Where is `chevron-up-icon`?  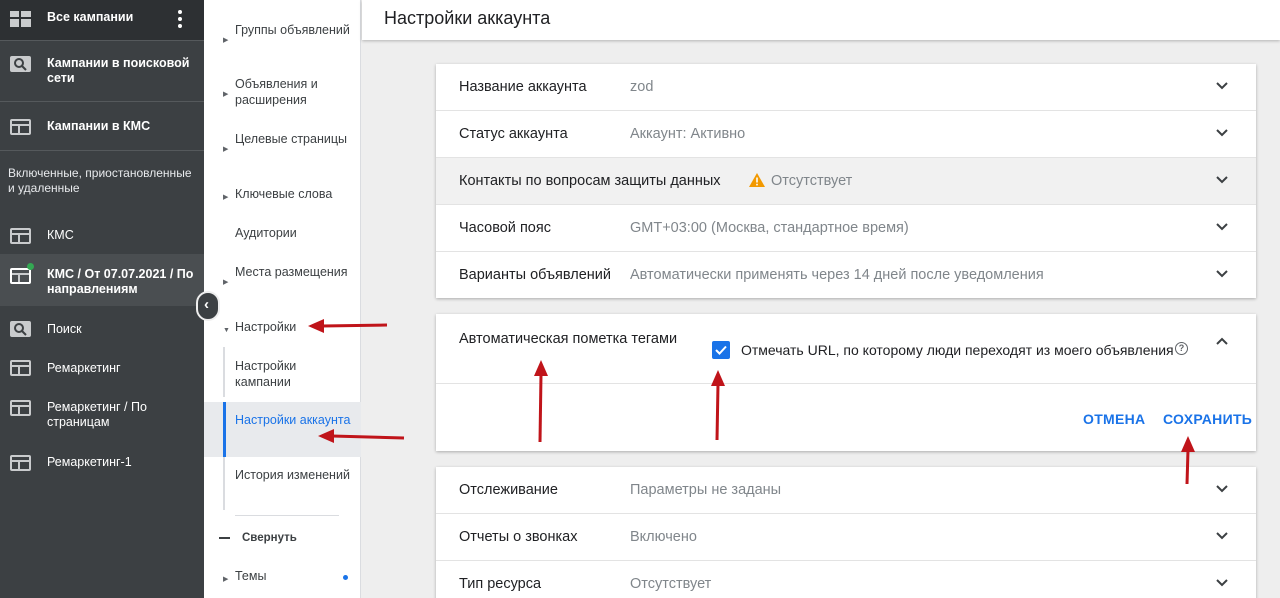
chevron-up-icon is located at coordinates (1222, 341).